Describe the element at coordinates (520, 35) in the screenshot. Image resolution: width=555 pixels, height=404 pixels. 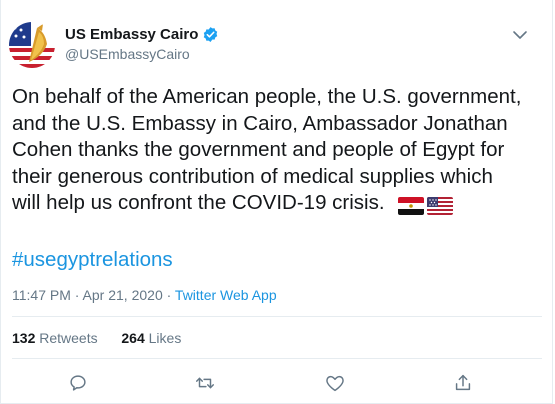
I see `chevron-down-icon` at that location.